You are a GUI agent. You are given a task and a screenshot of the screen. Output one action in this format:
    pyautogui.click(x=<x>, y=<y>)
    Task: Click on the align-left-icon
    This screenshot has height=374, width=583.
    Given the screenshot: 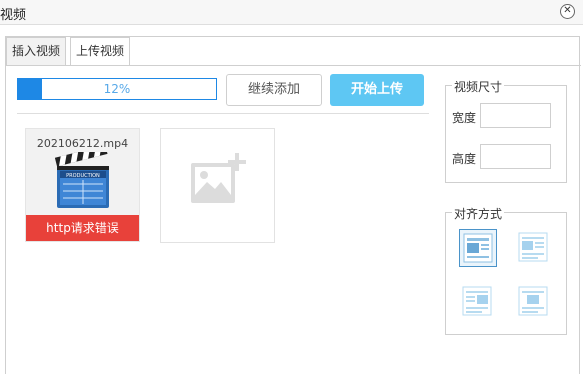 What is the action you would take?
    pyautogui.click(x=533, y=247)
    